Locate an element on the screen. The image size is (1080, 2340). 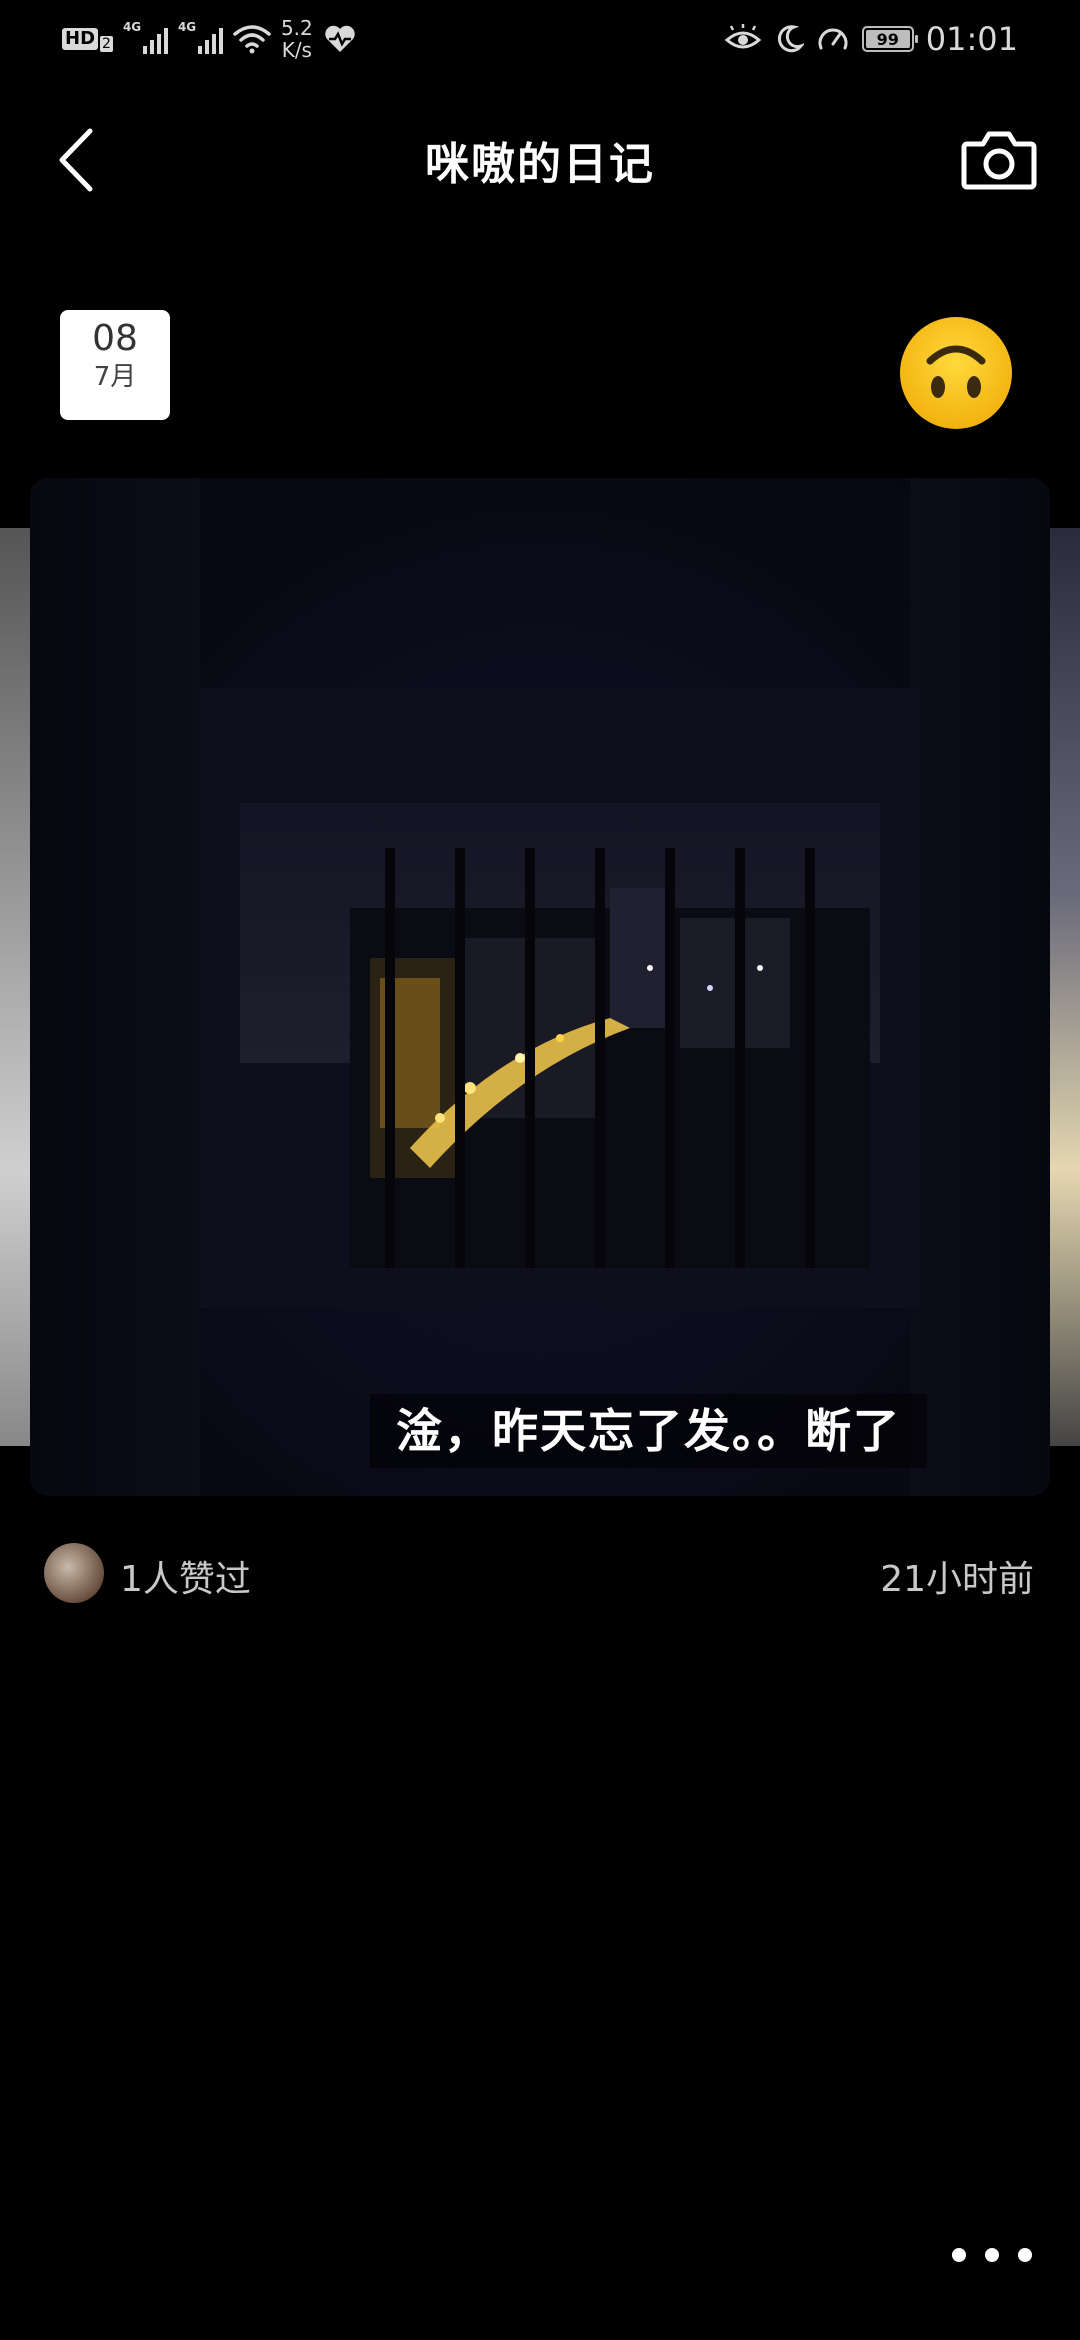
status-bar-left: HD 2 4G 4G 5.2 K/s is located at coordinates (209, 39).